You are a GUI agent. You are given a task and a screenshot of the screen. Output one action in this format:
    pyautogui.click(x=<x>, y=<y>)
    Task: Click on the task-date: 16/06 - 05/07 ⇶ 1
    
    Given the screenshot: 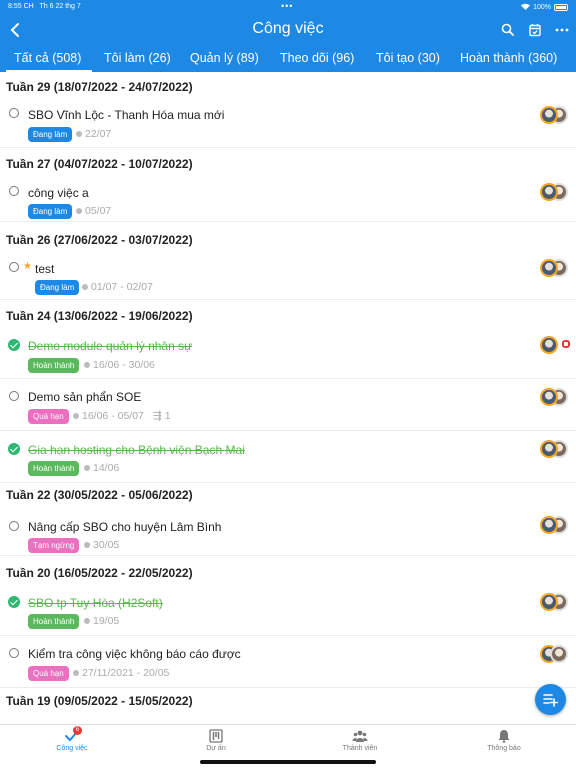 What is the action you would take?
    pyautogui.click(x=122, y=416)
    